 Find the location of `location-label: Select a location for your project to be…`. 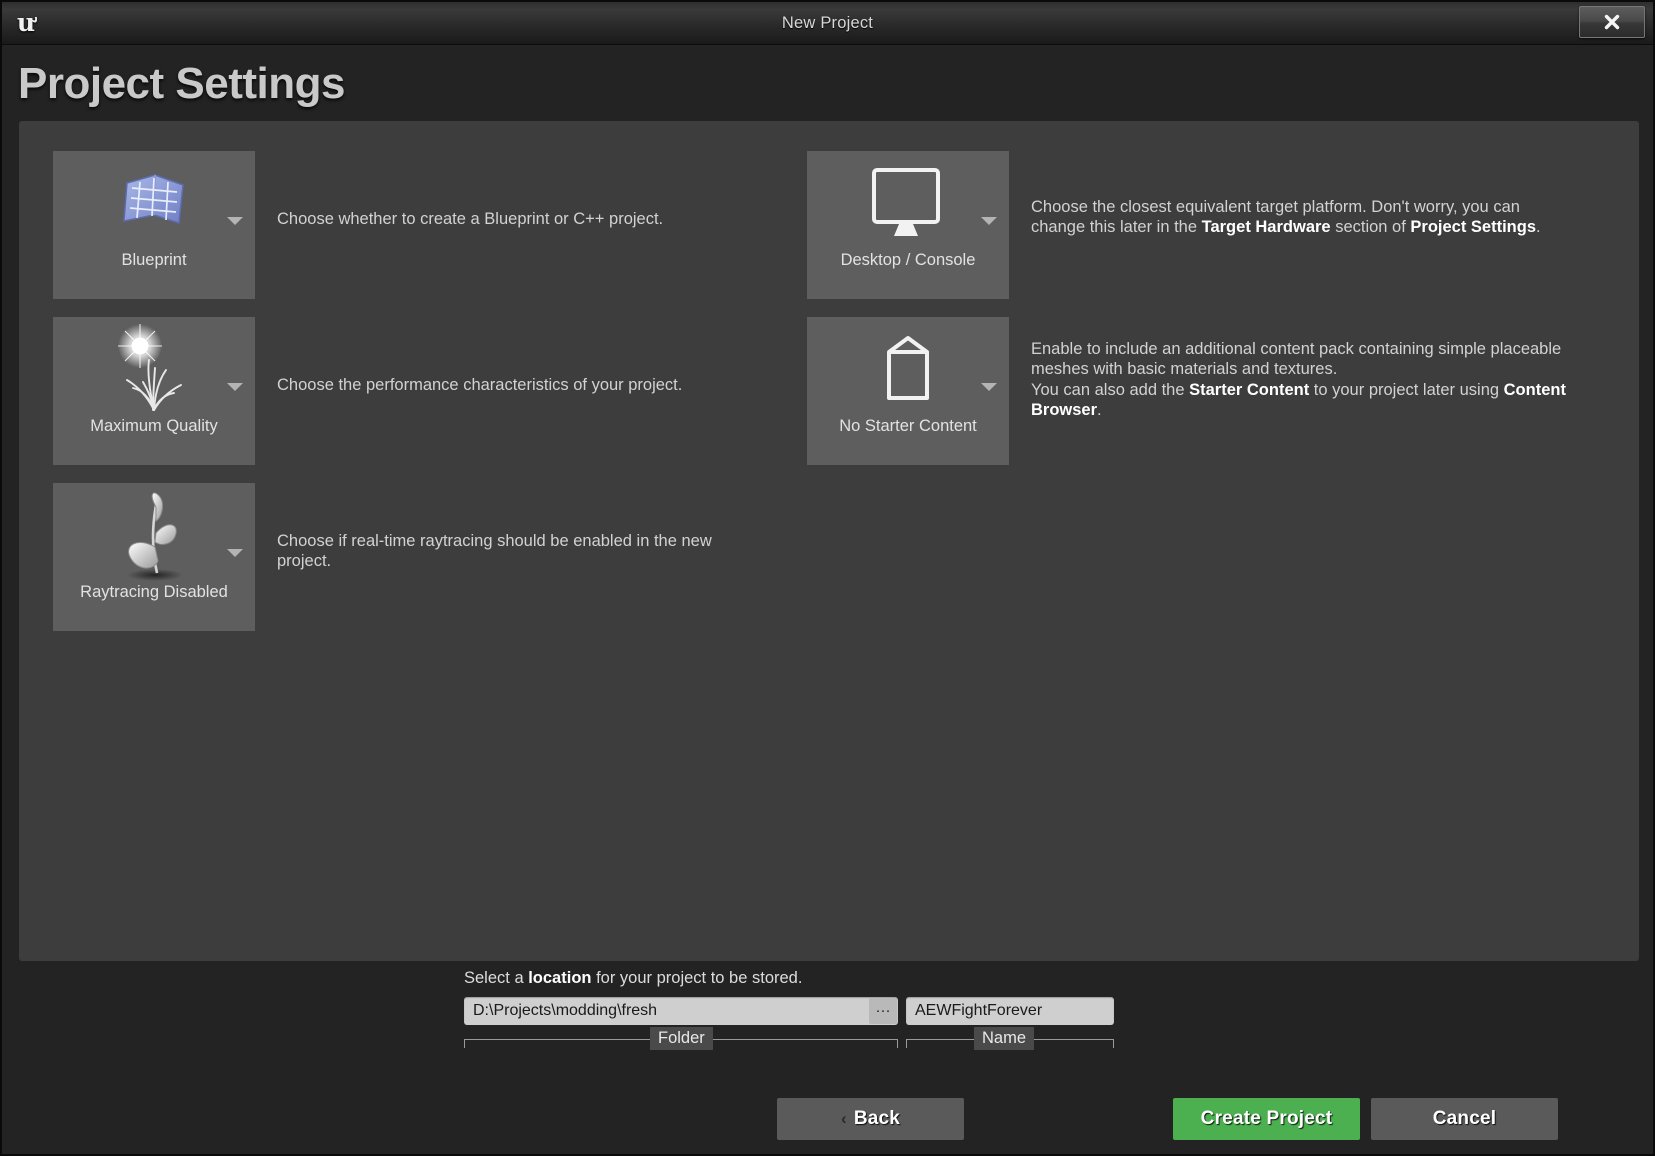

location-label: Select a location for your project to be… is located at coordinates (633, 978).